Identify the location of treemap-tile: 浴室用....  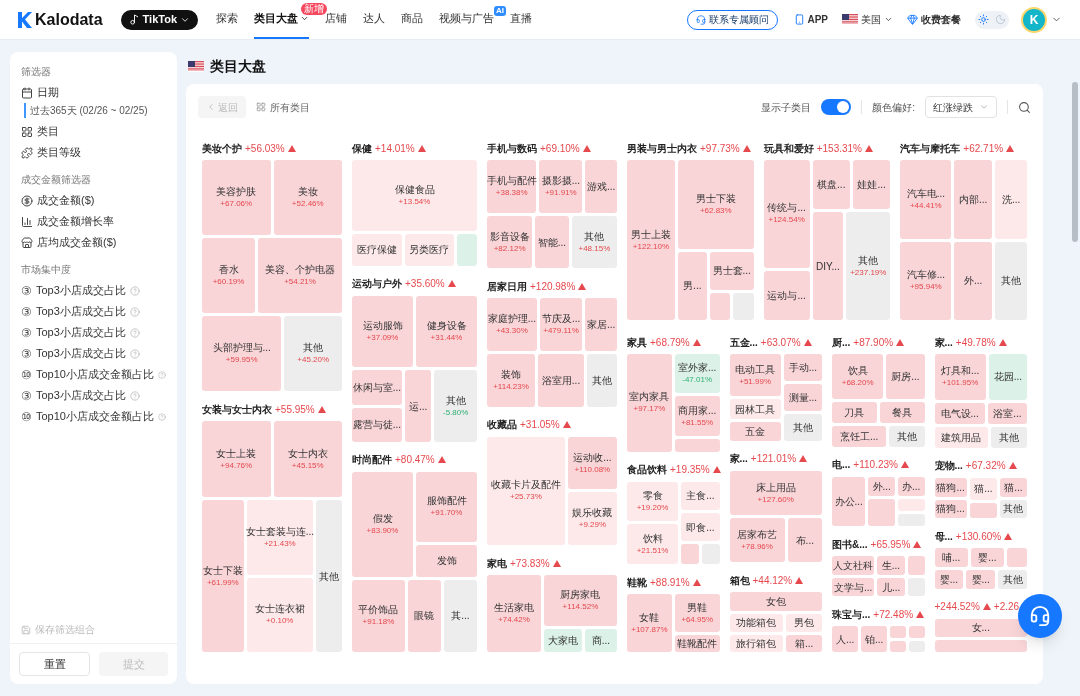
(561, 380).